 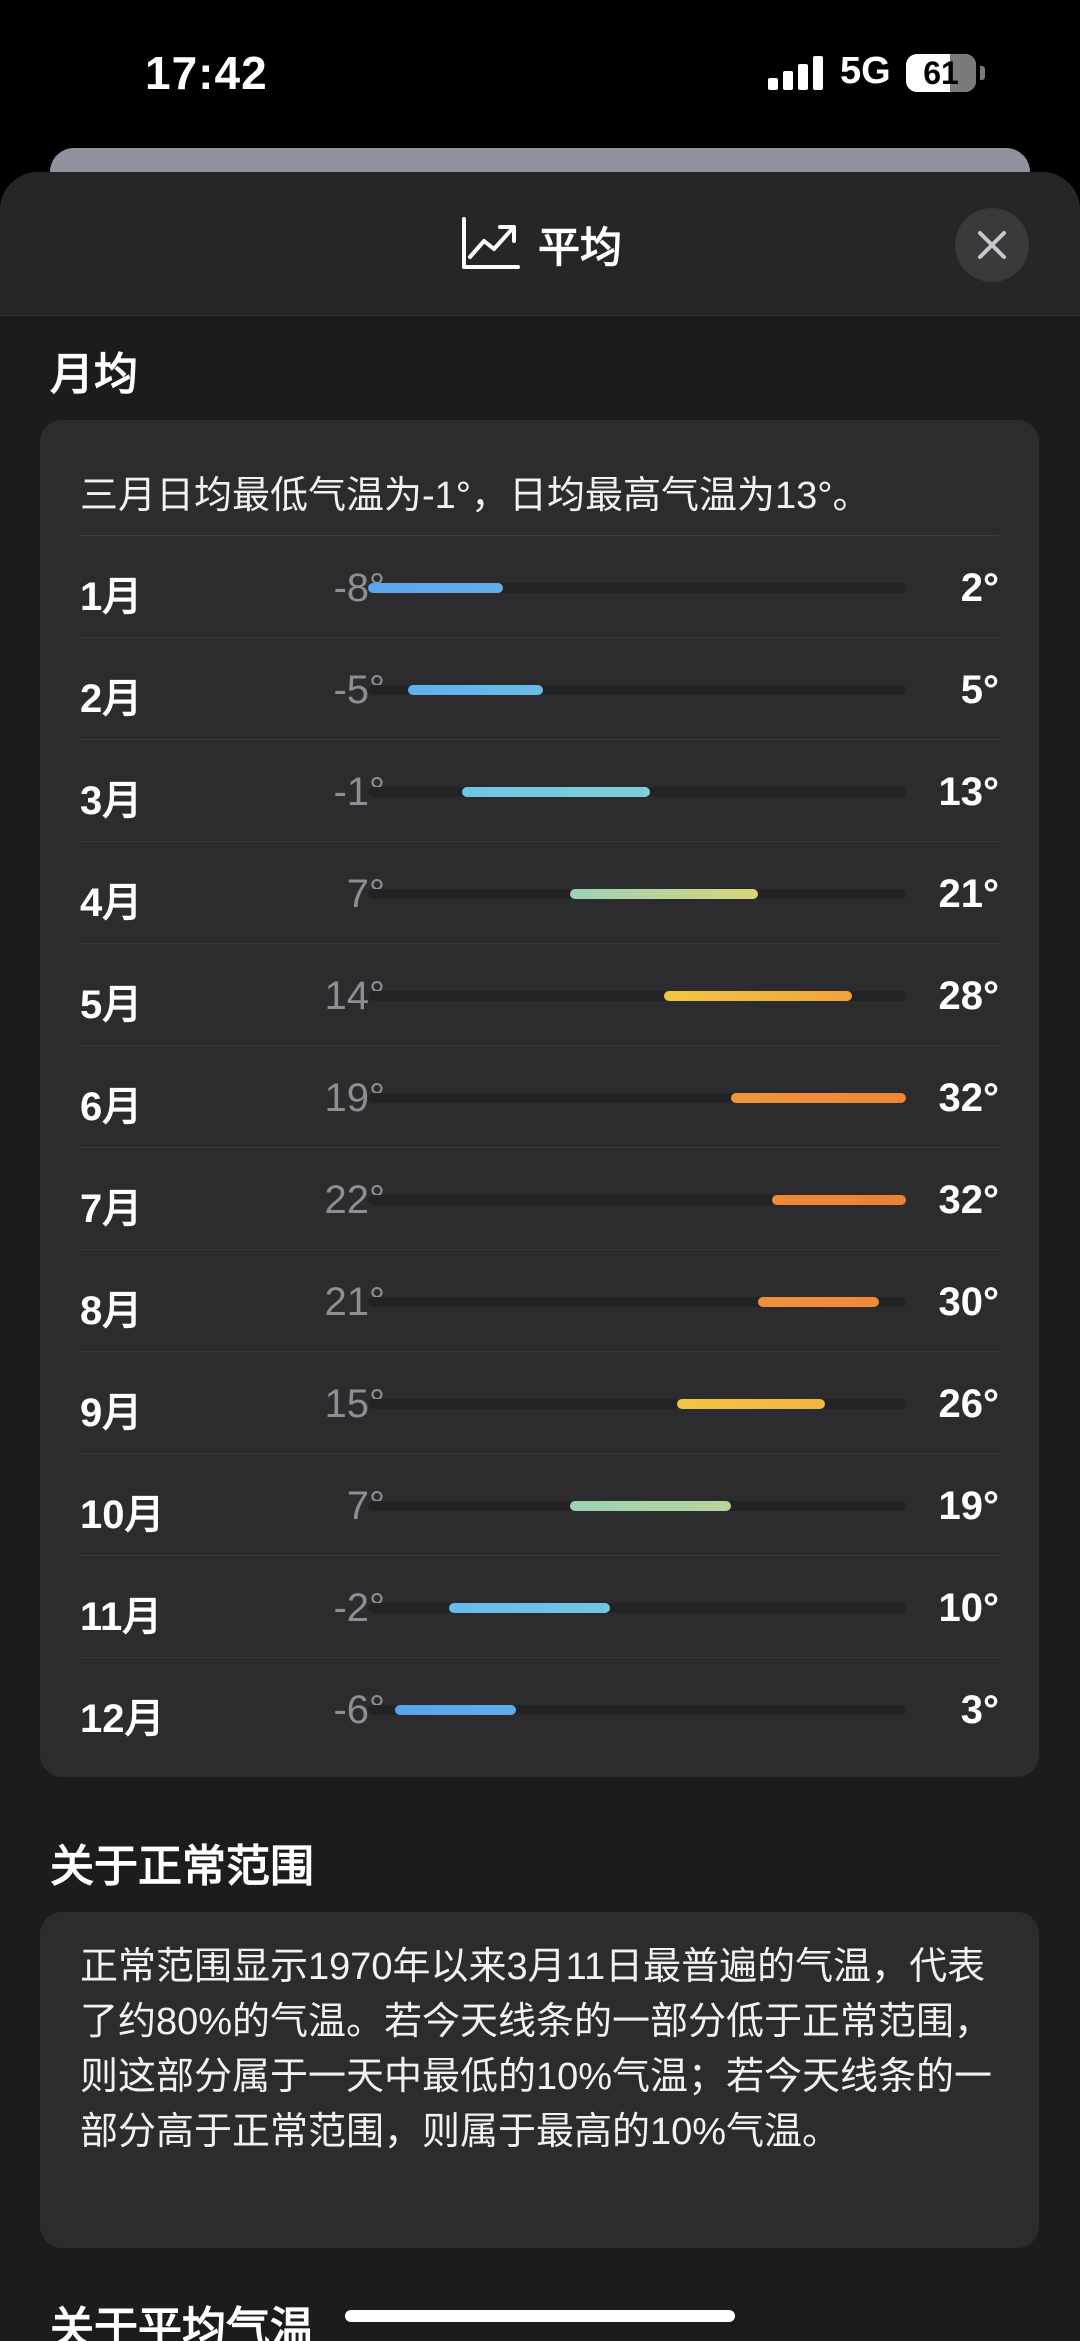 What do you see at coordinates (795, 73) in the screenshot?
I see `signal-strength-icon` at bounding box center [795, 73].